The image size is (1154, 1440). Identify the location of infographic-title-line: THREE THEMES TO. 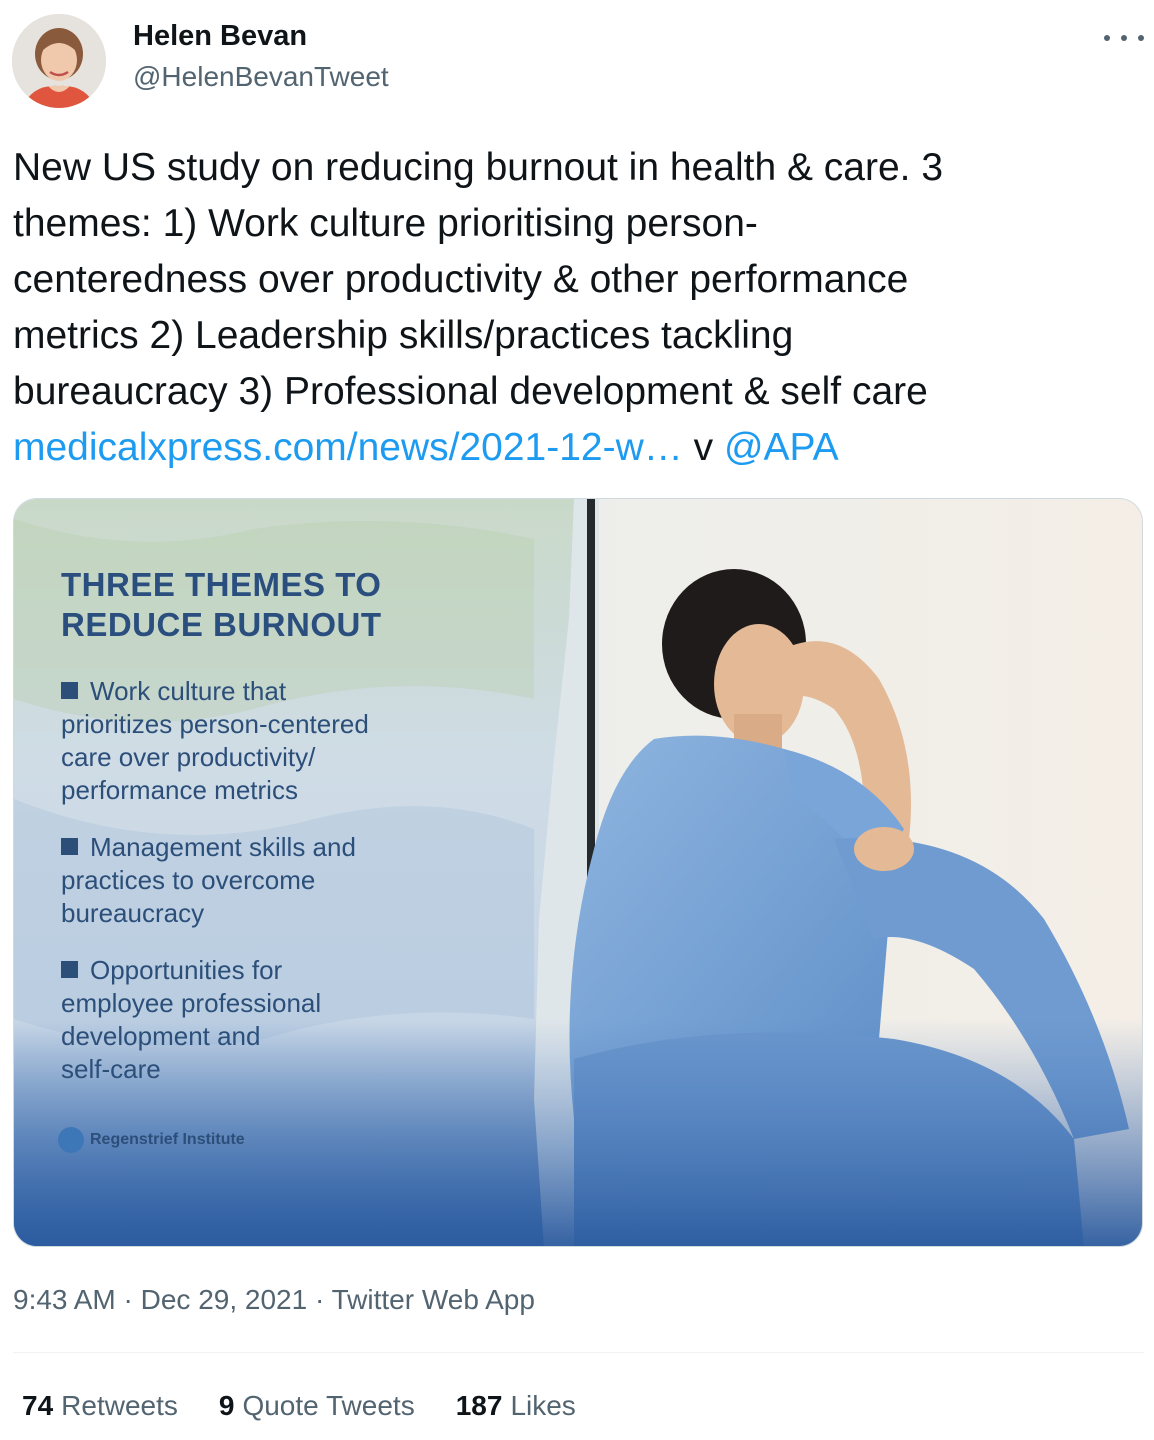
(221, 584).